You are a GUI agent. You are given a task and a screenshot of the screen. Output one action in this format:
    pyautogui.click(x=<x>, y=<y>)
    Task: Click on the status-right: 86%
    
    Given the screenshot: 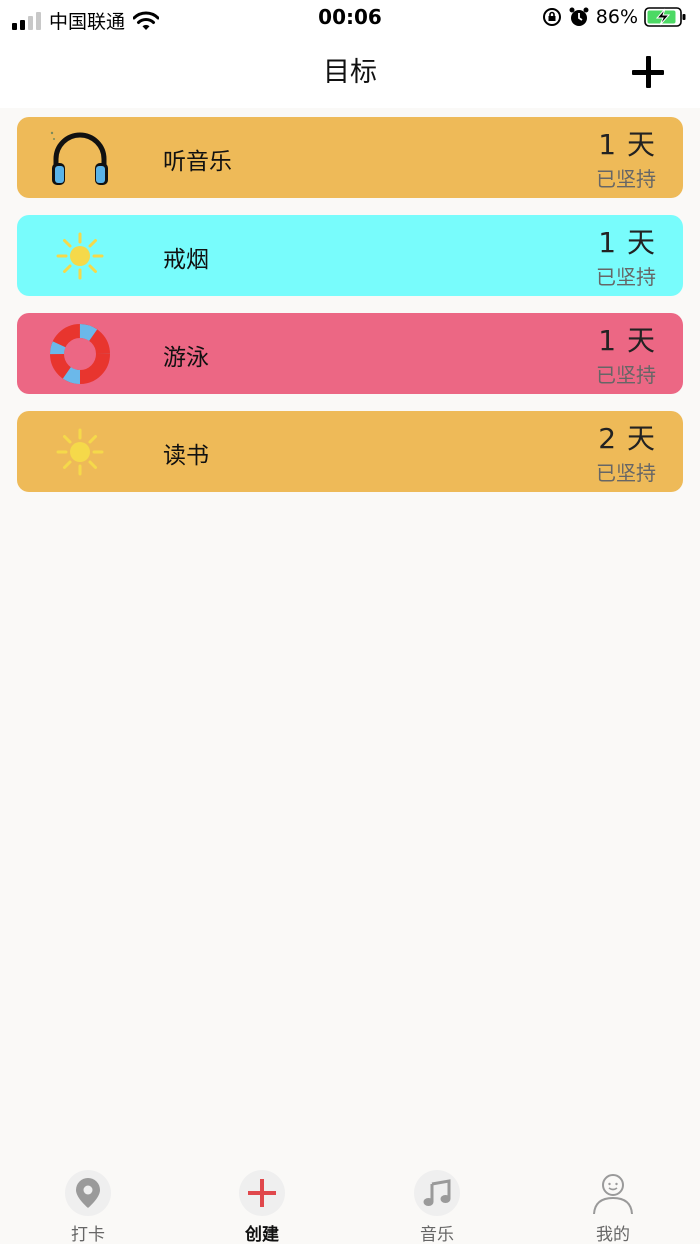 What is the action you would take?
    pyautogui.click(x=615, y=17)
    